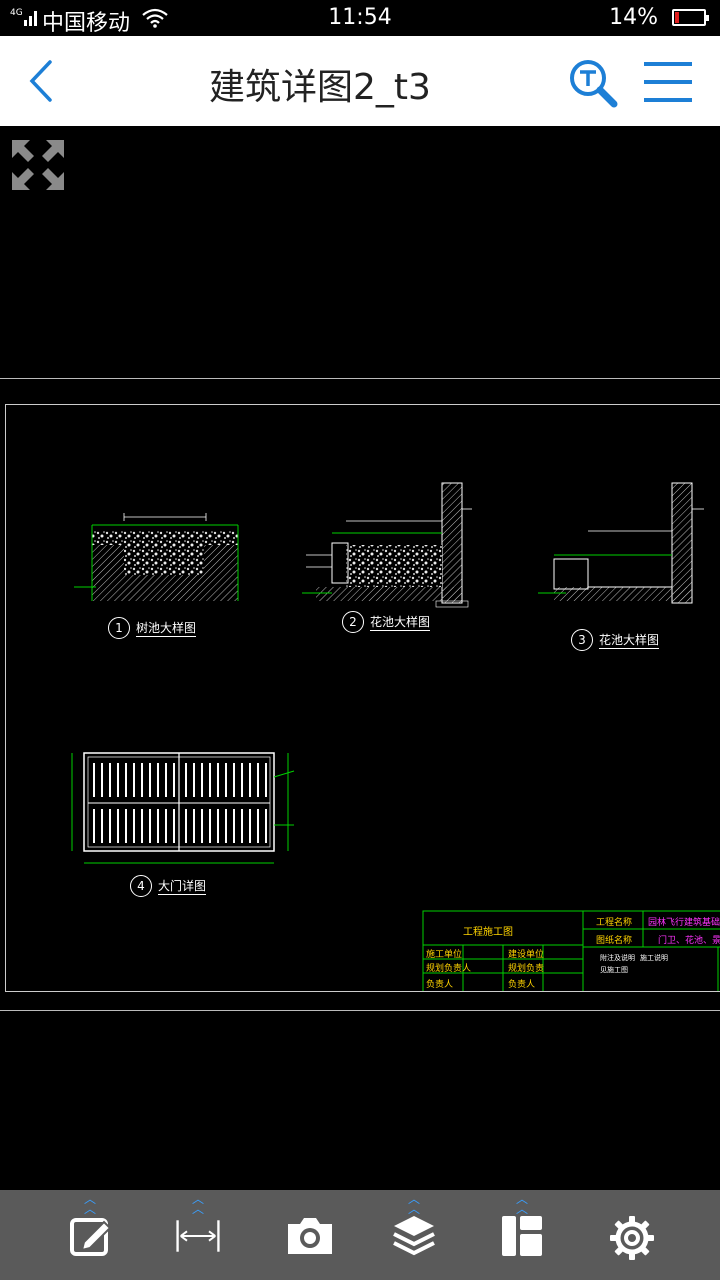  Describe the element at coordinates (166, 629) in the screenshot. I see `detail-title: 树池大样图` at that location.